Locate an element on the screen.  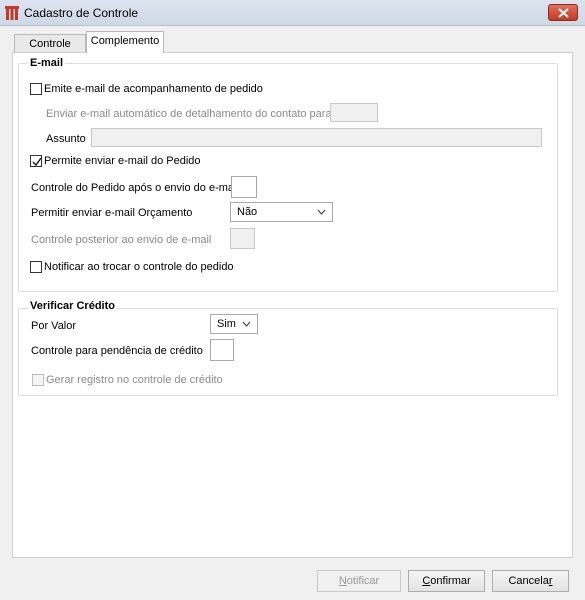
window-title: Cadastro de Controle is located at coordinates (81, 13).